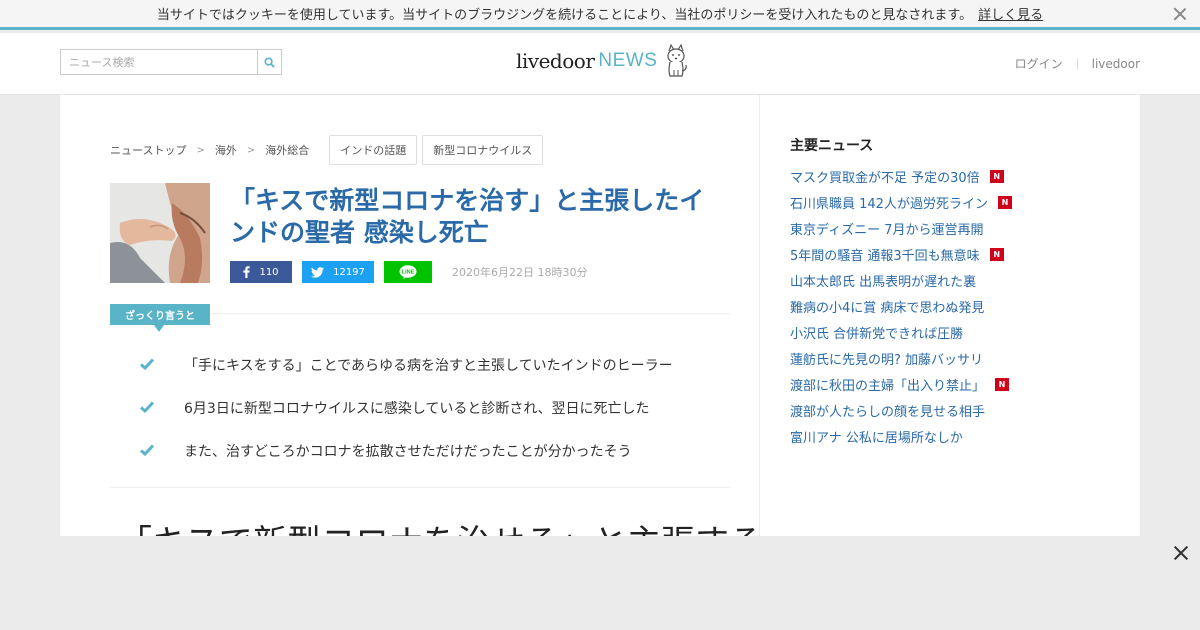  What do you see at coordinates (876, 438) in the screenshot?
I see `news-item-label: 富川アナ 公私に居場所なしか` at bounding box center [876, 438].